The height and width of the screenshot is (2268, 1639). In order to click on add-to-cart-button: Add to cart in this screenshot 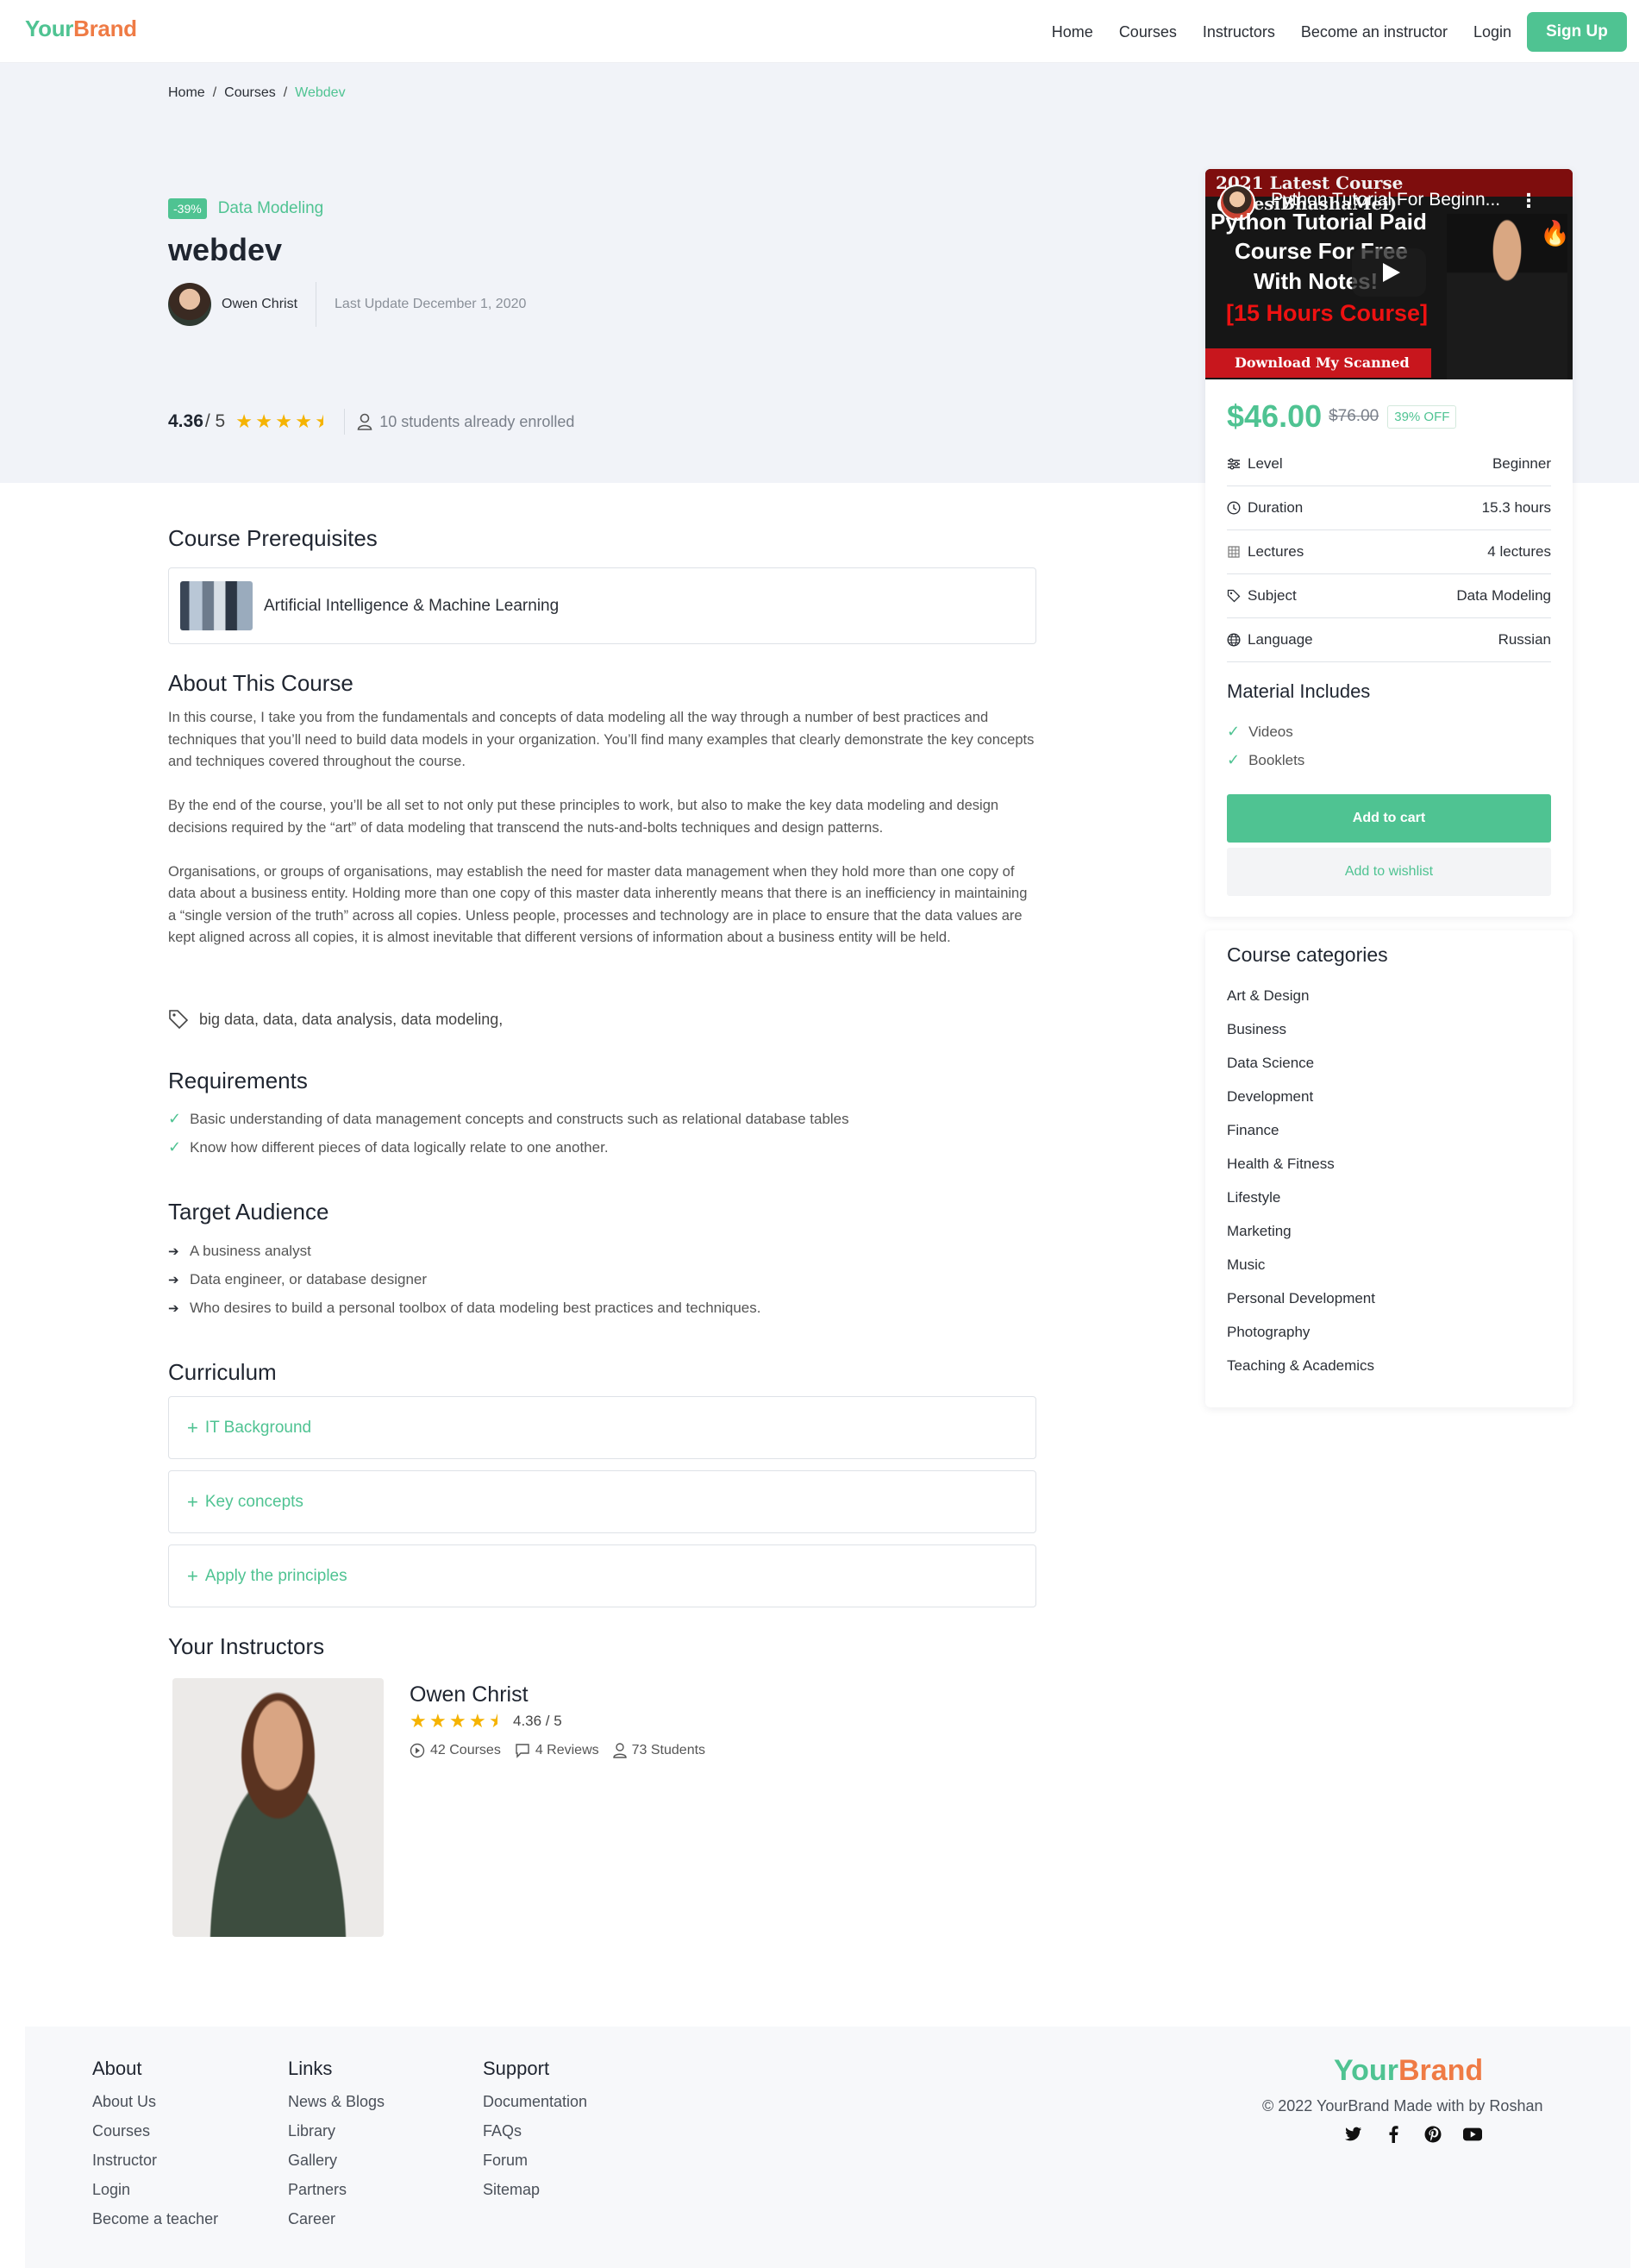, I will do `click(1389, 818)`.